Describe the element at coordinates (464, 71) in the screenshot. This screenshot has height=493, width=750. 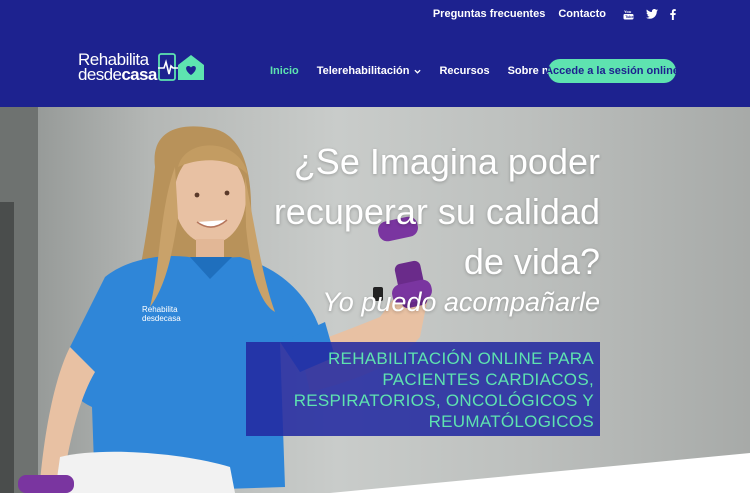
I see `nav-item-recursos: Recursos` at that location.